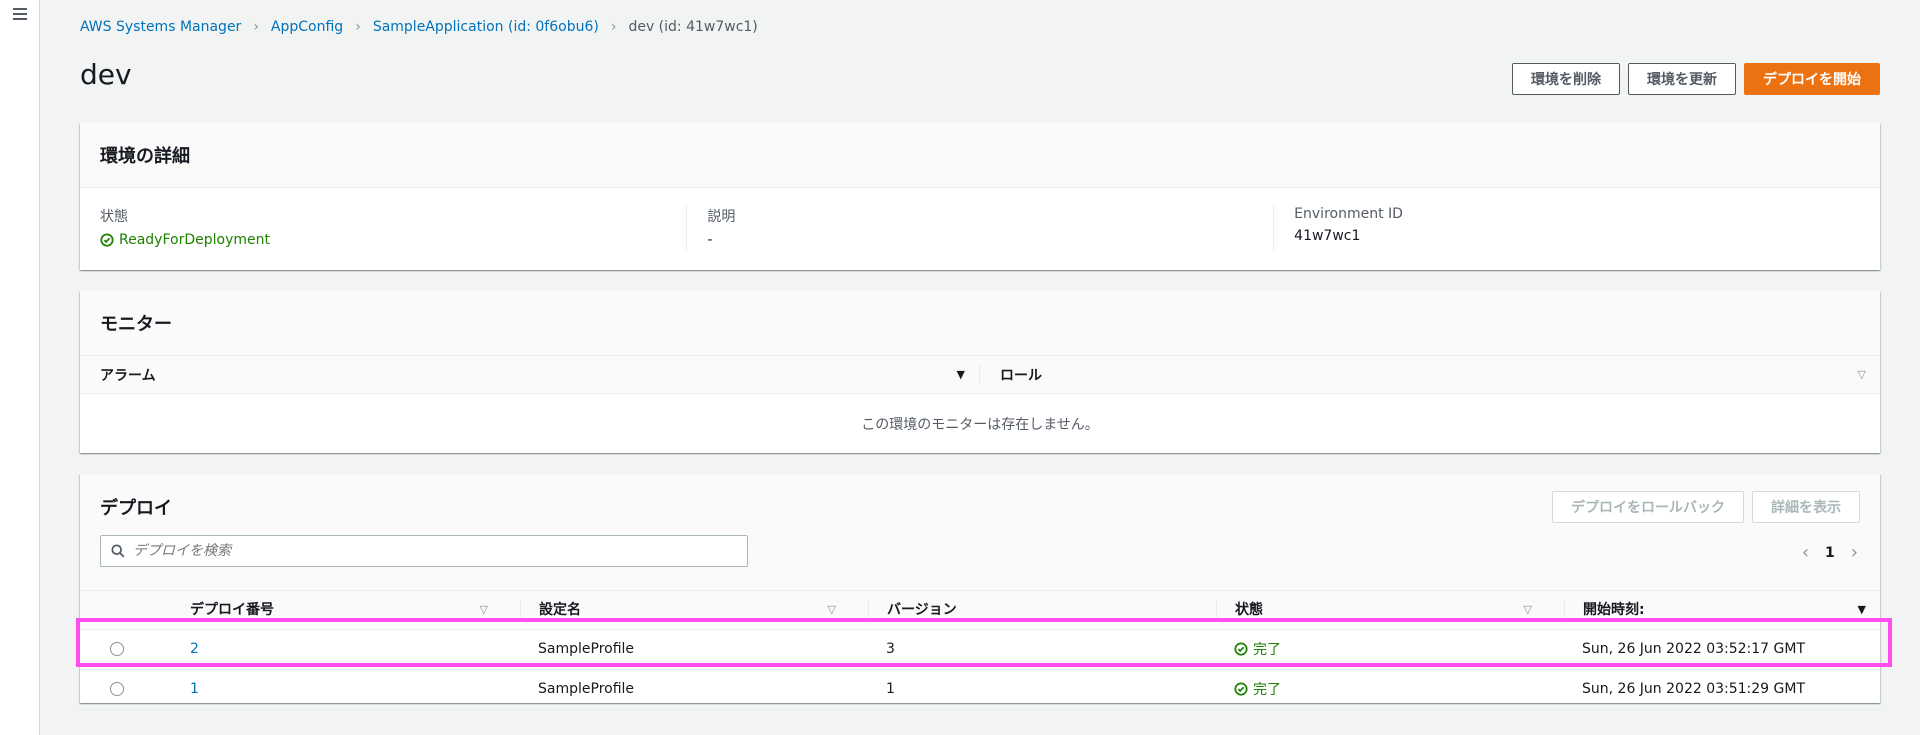 This screenshot has height=735, width=1920. What do you see at coordinates (1648, 507) in the screenshot?
I see `rollback-deployment-button: デプロイをロールバック` at bounding box center [1648, 507].